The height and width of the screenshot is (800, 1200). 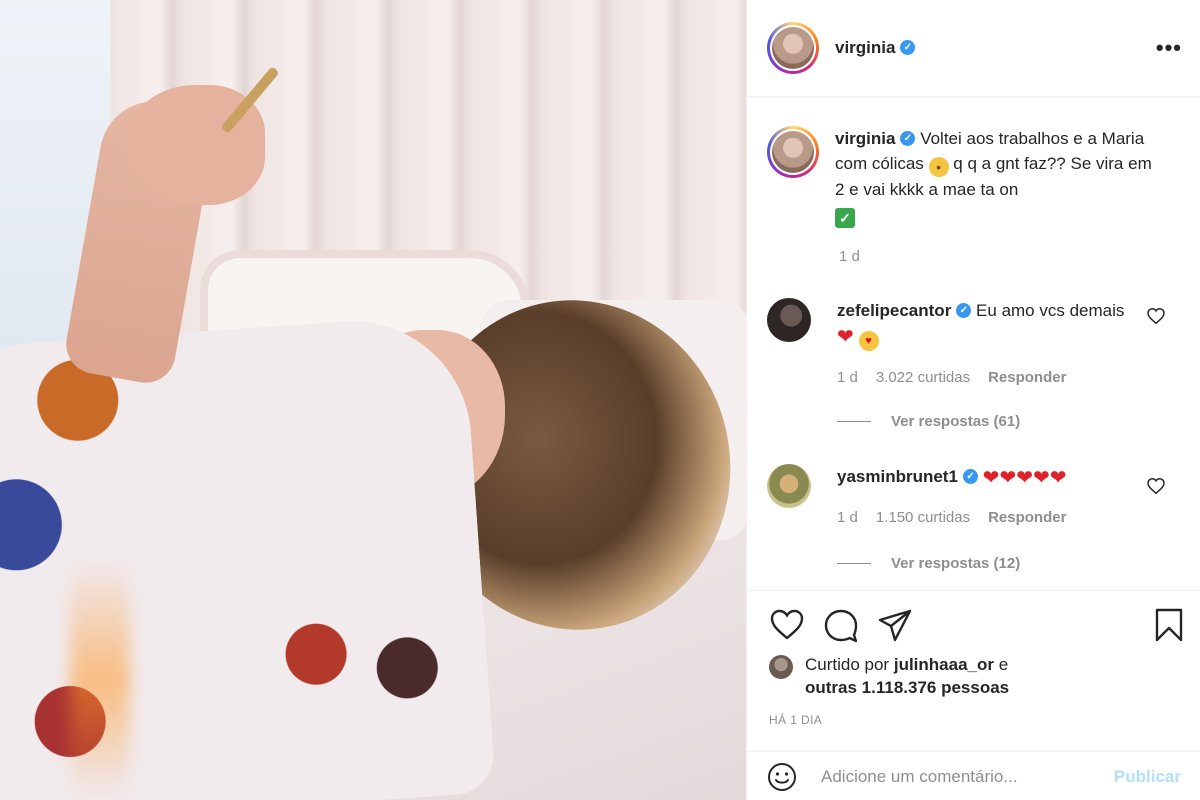 I want to click on publish-button: Publicar, so click(x=1147, y=777).